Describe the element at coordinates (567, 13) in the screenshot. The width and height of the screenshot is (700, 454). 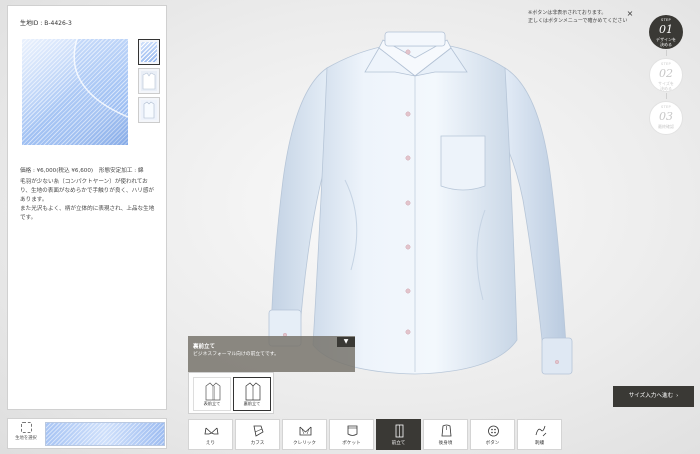
I see `notice-line: ※ボタンは非表示されております。` at that location.